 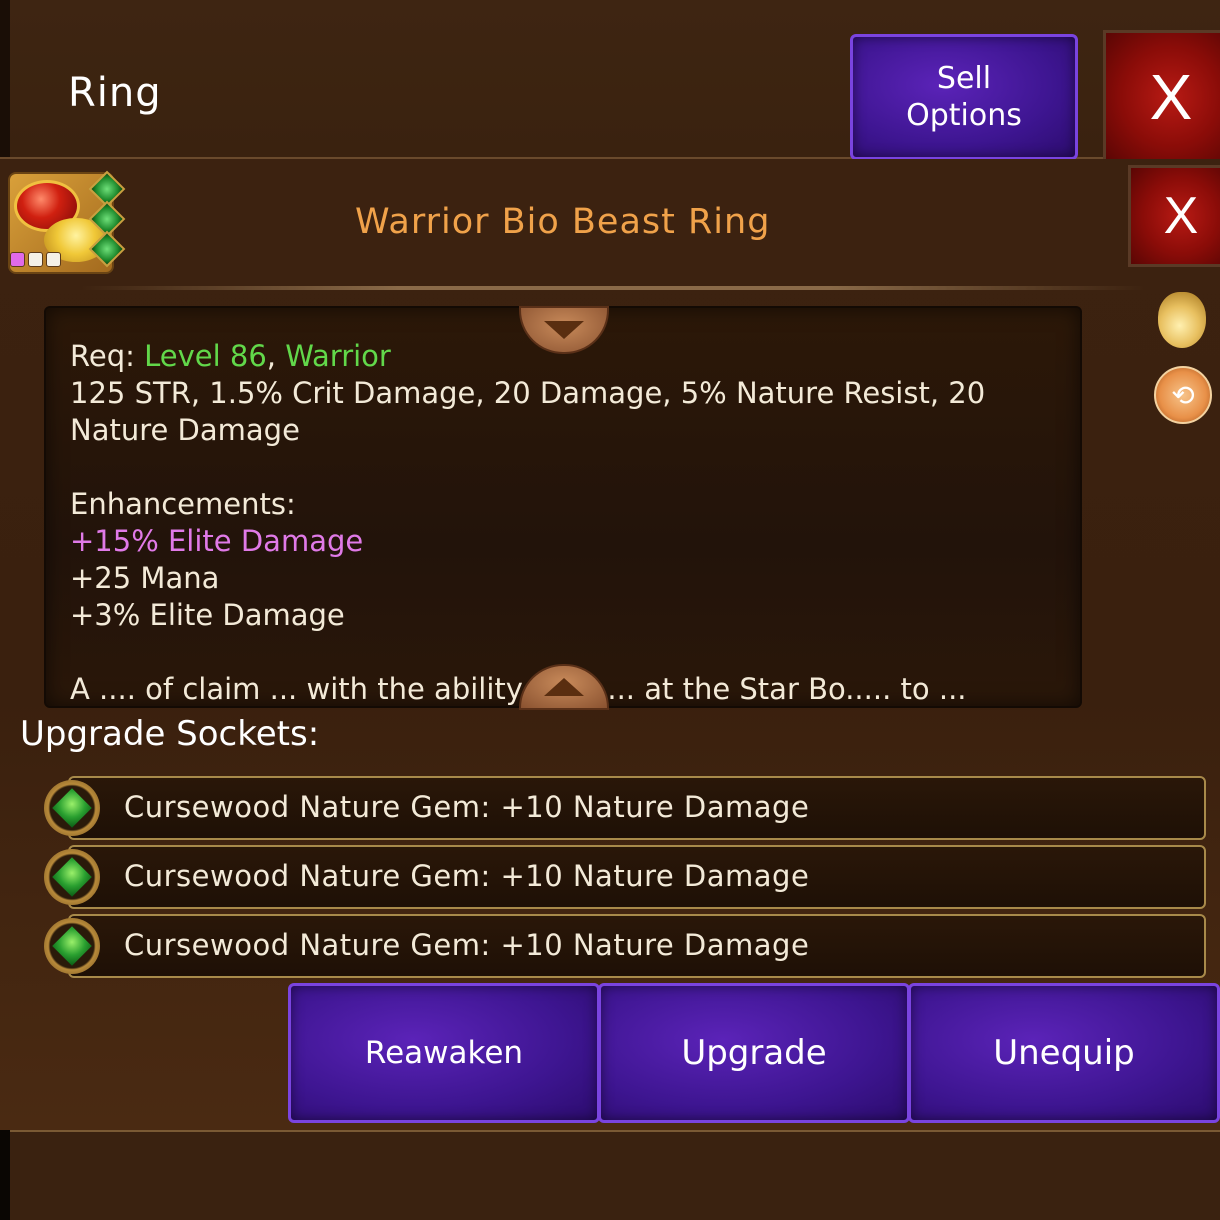 What do you see at coordinates (610, 82) in the screenshot?
I see `top-bar: Ring Sell Options X` at bounding box center [610, 82].